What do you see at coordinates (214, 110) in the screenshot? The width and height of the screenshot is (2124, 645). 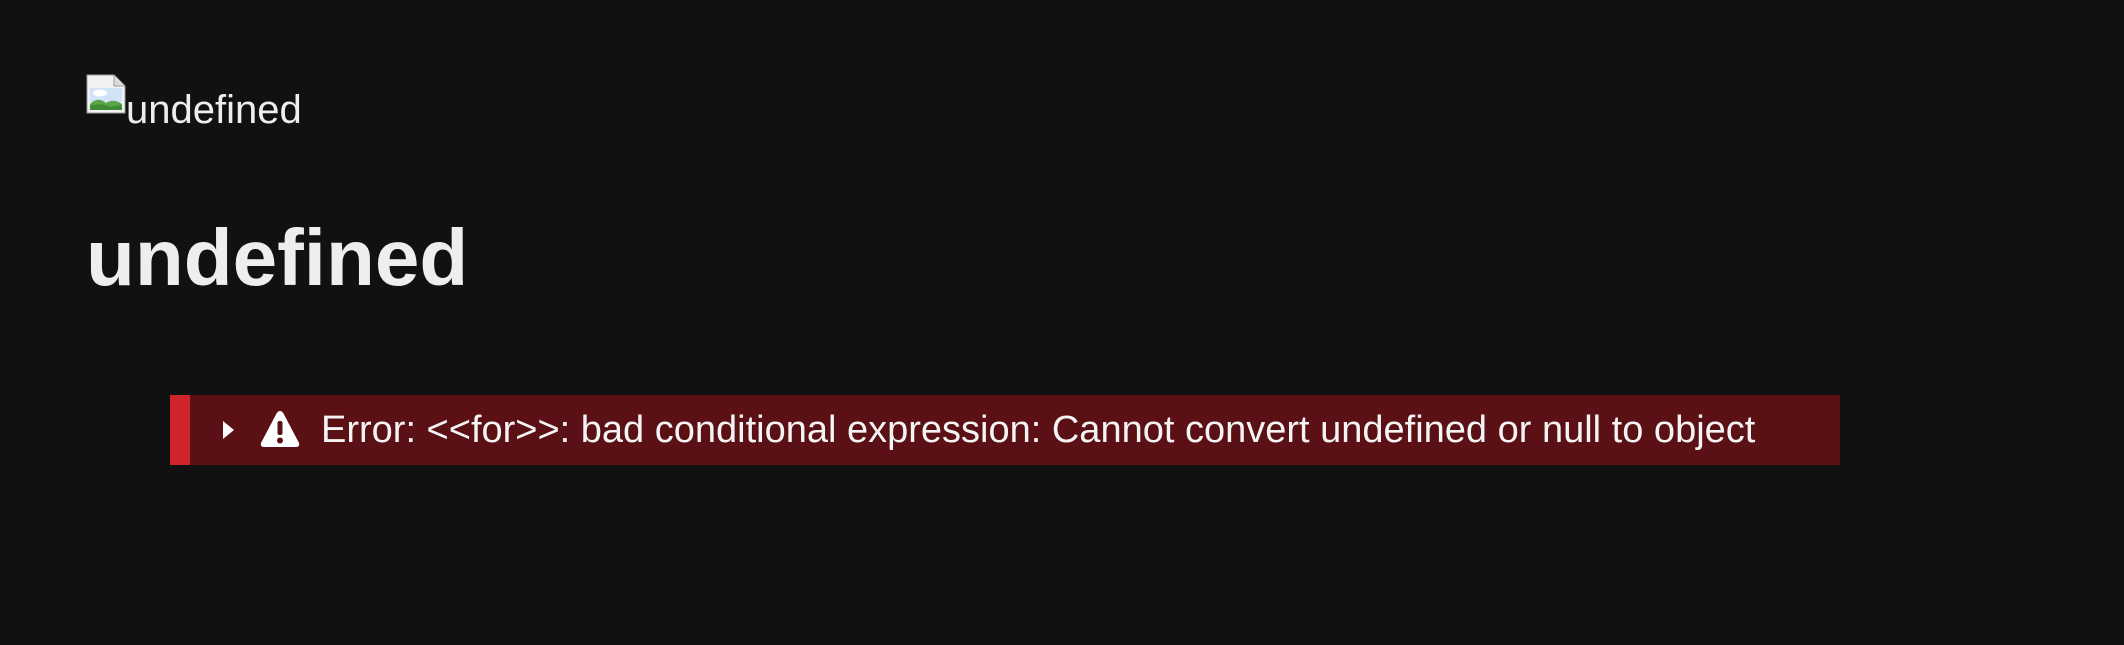 I see `image-alt-text: undefined` at bounding box center [214, 110].